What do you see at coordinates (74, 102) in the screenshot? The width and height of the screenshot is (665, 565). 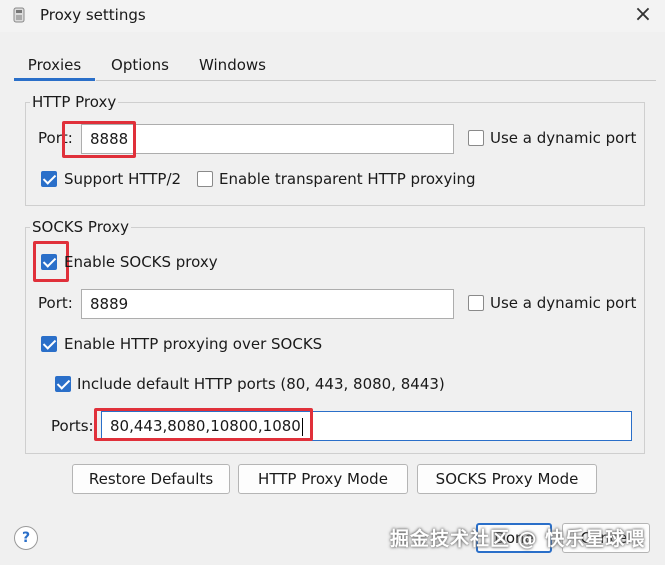 I see `http-proxy-group-title: HTTP Proxy` at bounding box center [74, 102].